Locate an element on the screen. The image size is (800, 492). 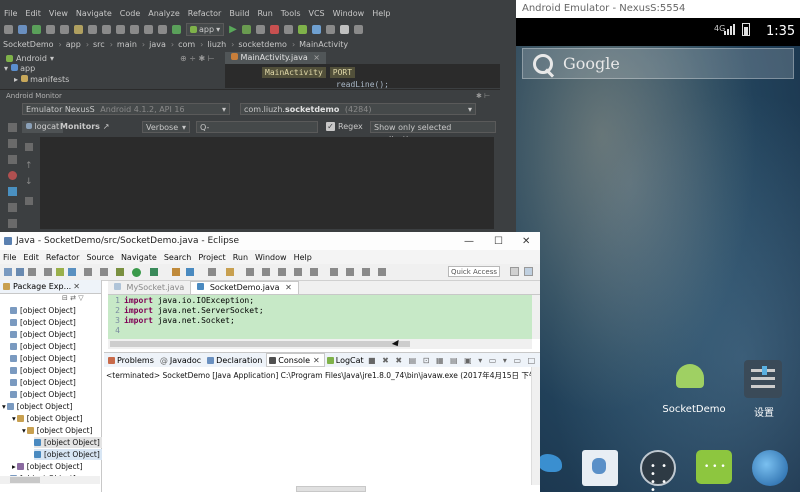
as-menu-run: Run is located at coordinates (264, 13).